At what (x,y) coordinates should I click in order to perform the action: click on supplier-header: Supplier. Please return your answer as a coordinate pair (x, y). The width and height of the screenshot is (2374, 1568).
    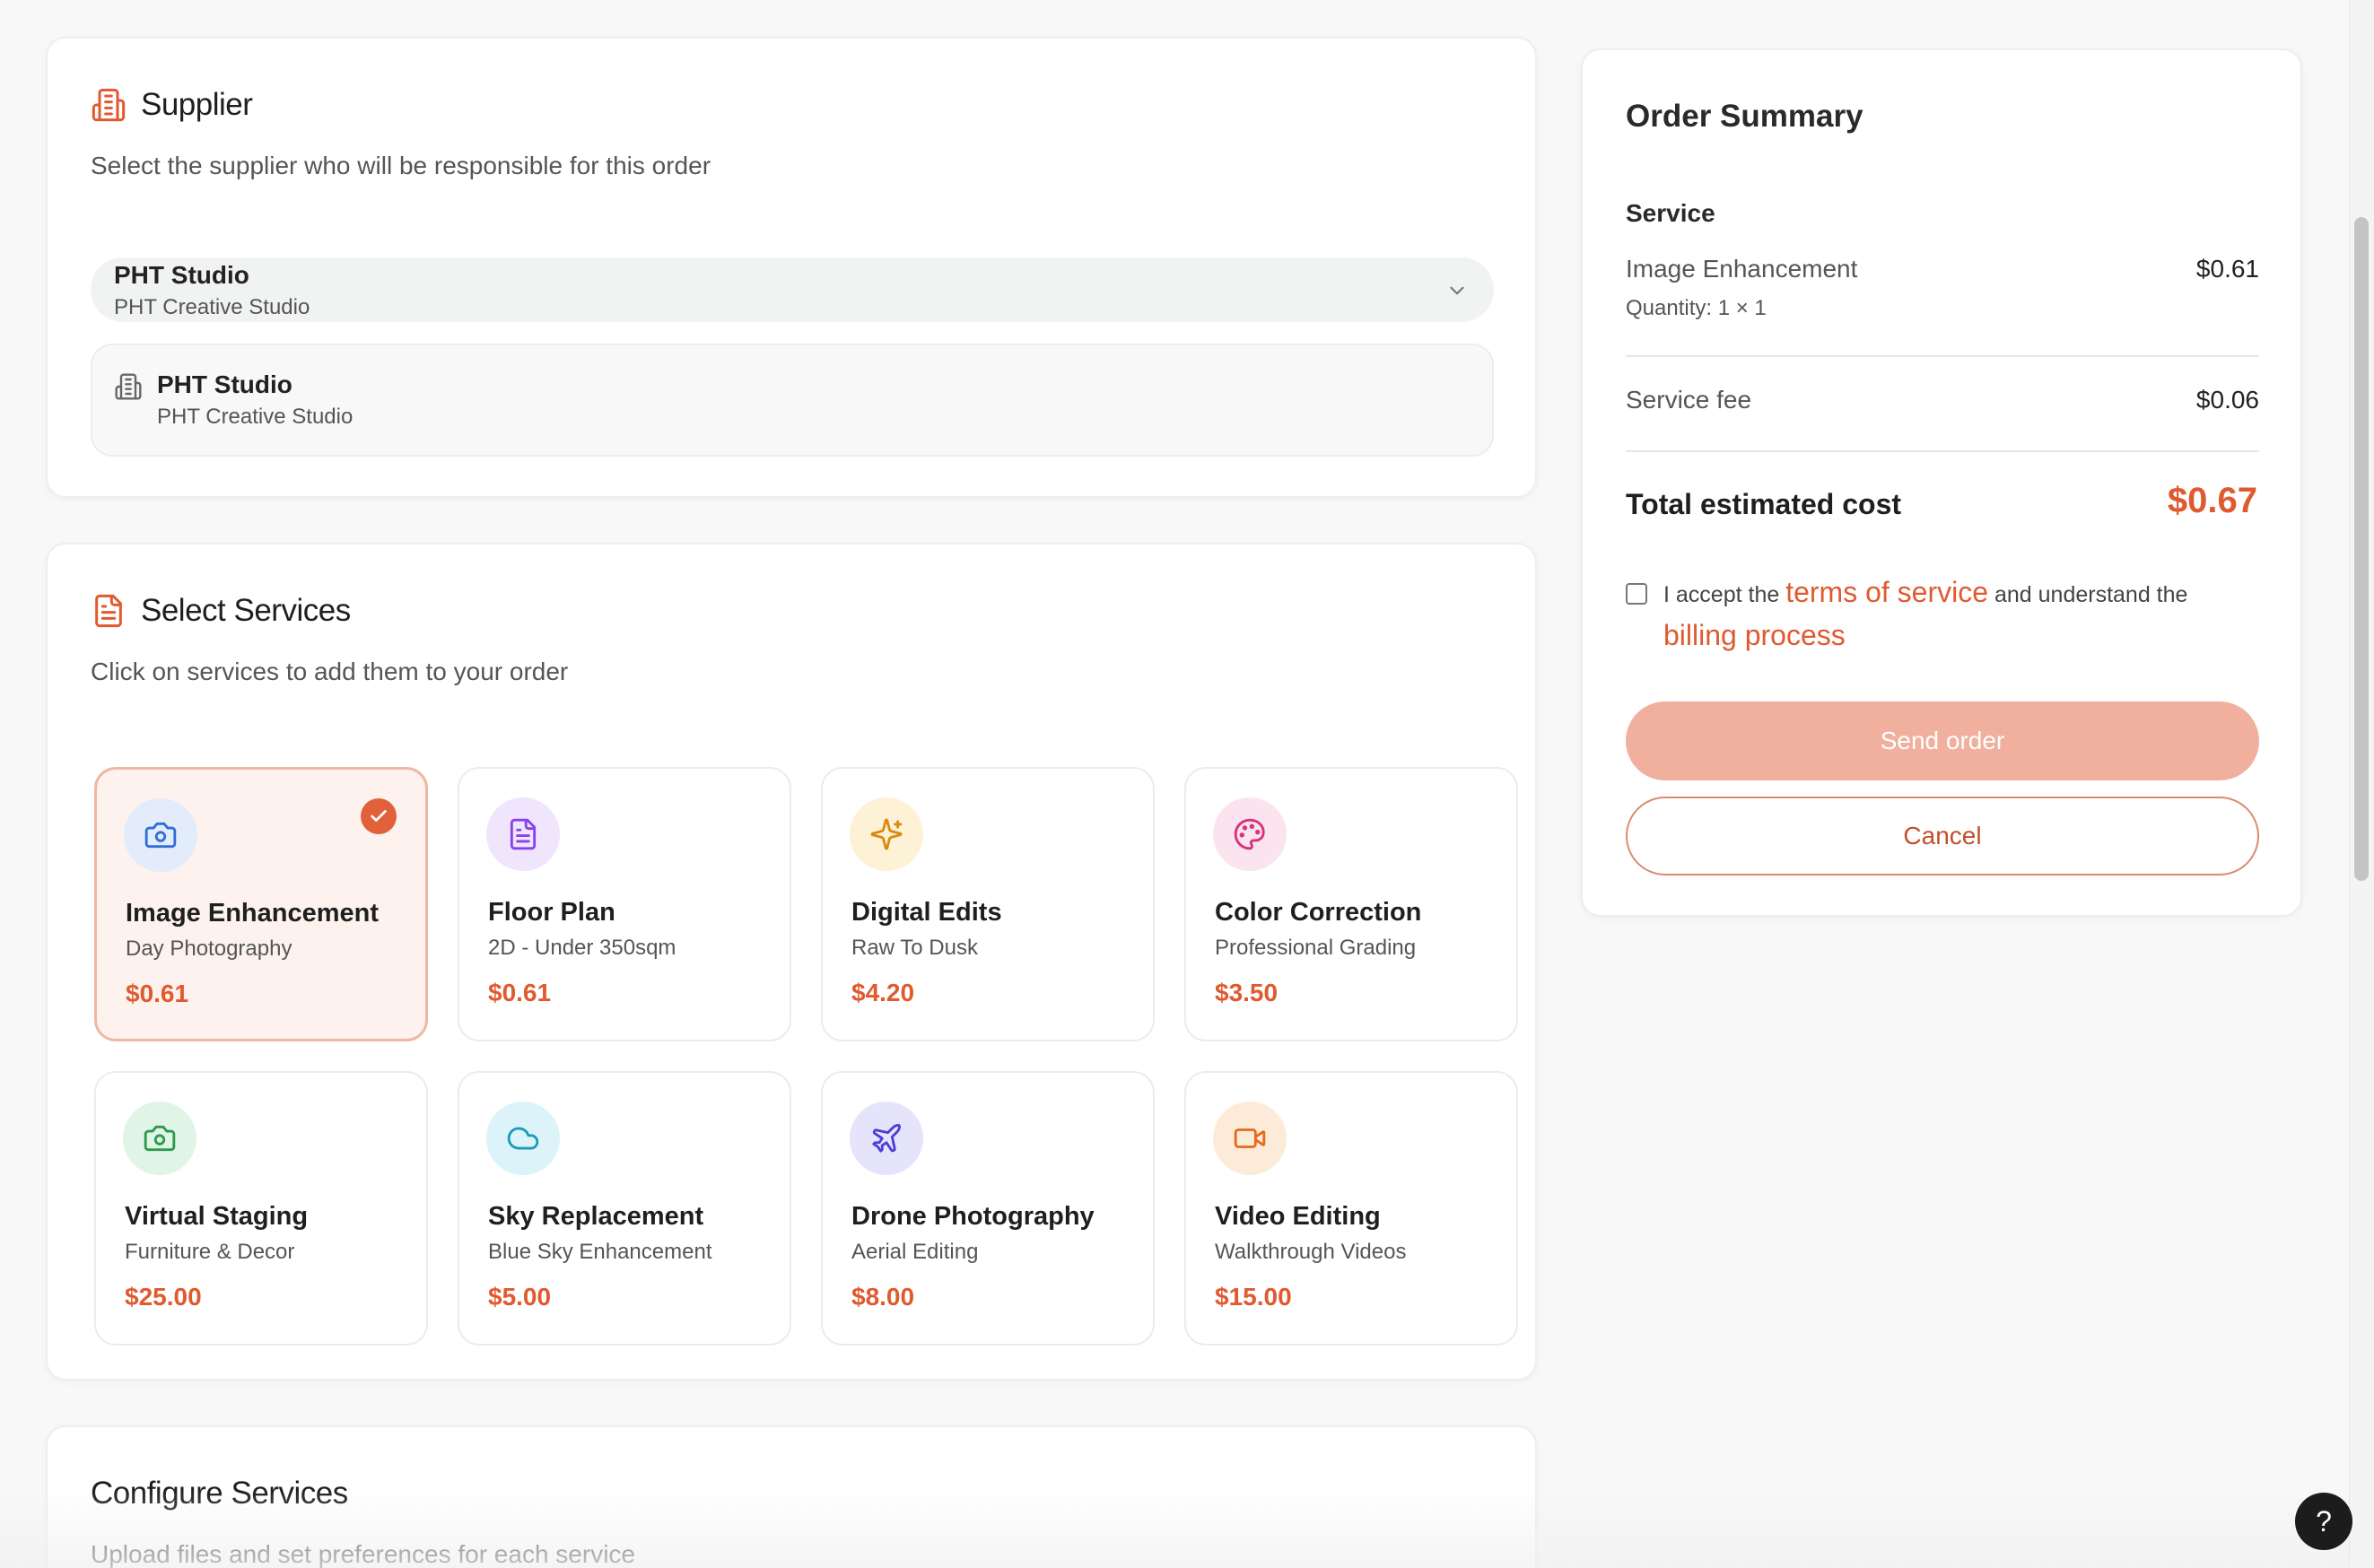
    Looking at the image, I should click on (172, 105).